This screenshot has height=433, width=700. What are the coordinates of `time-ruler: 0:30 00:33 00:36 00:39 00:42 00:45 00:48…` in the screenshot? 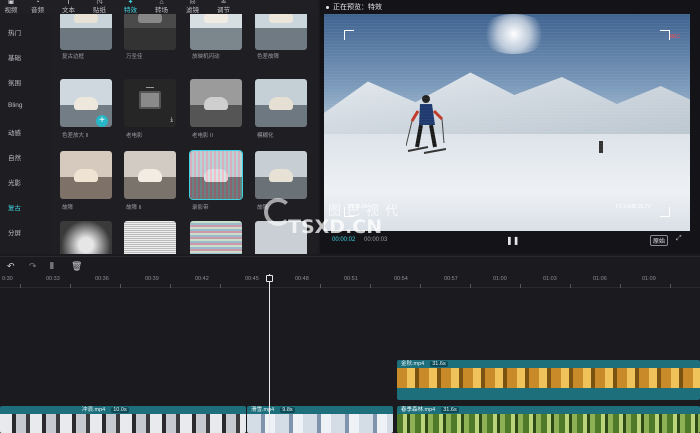 It's located at (350, 281).